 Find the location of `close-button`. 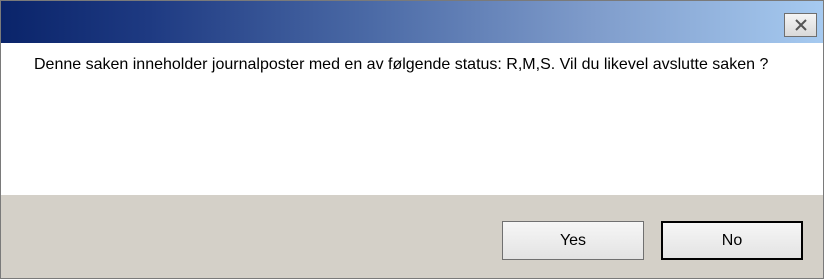

close-button is located at coordinates (800, 25).